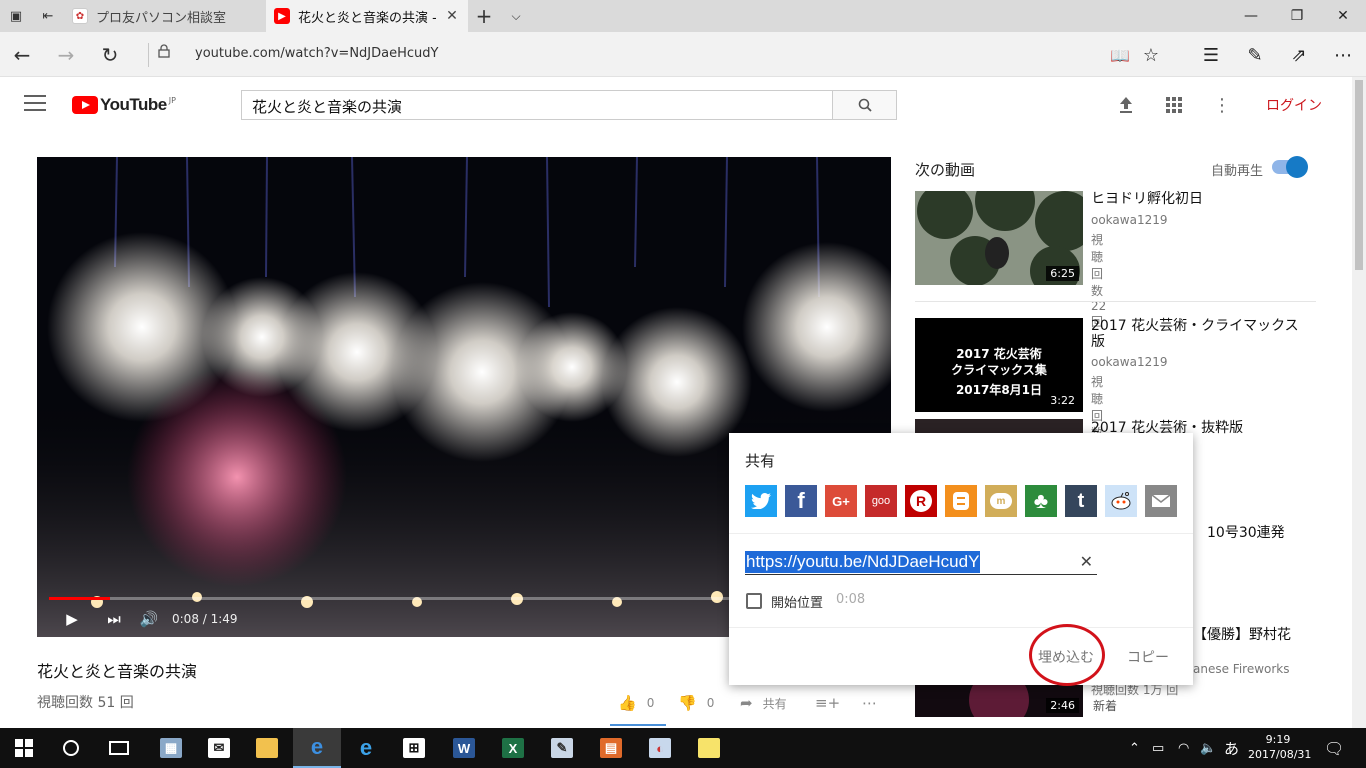 The width and height of the screenshot is (1366, 768). I want to click on taskbar-app: ▤, so click(611, 748).